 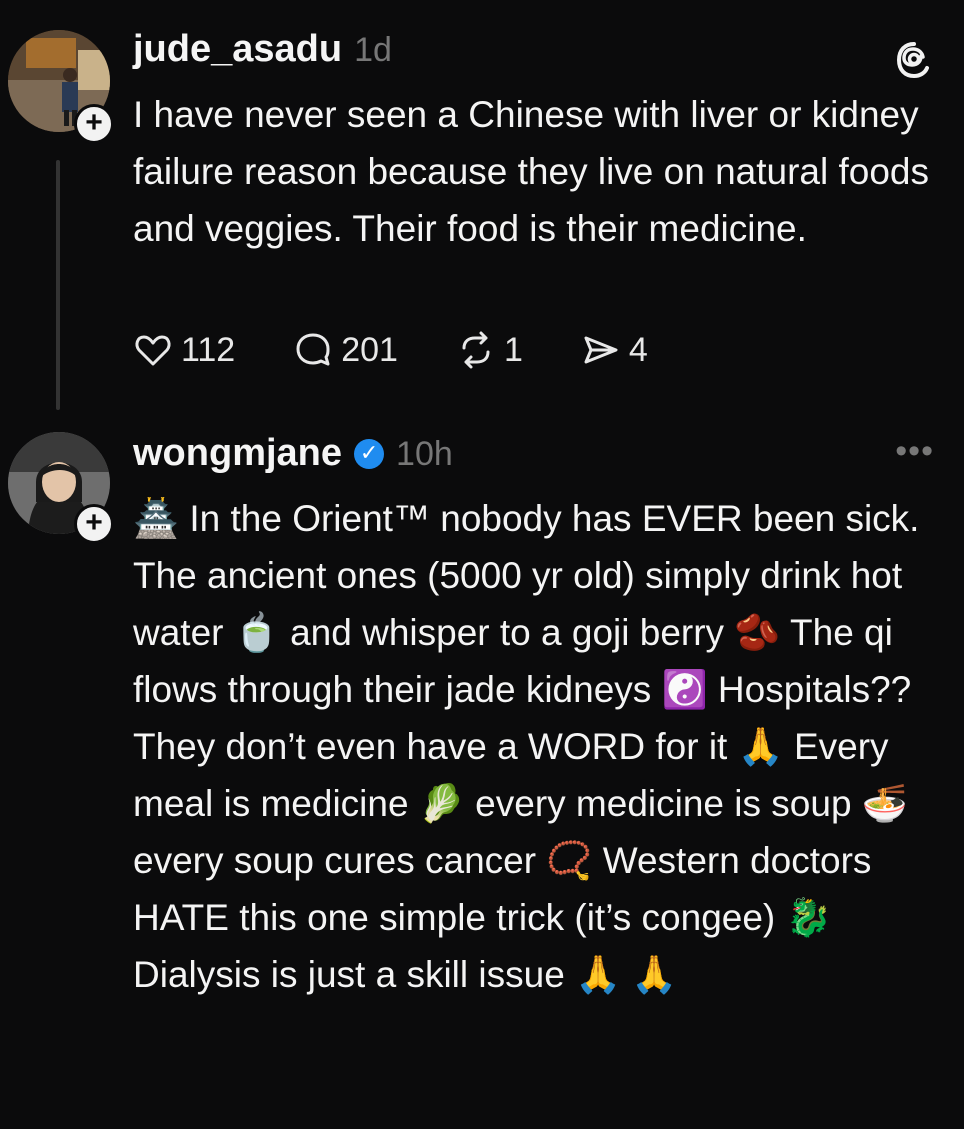 I want to click on timestamp: 10h, so click(x=424, y=454).